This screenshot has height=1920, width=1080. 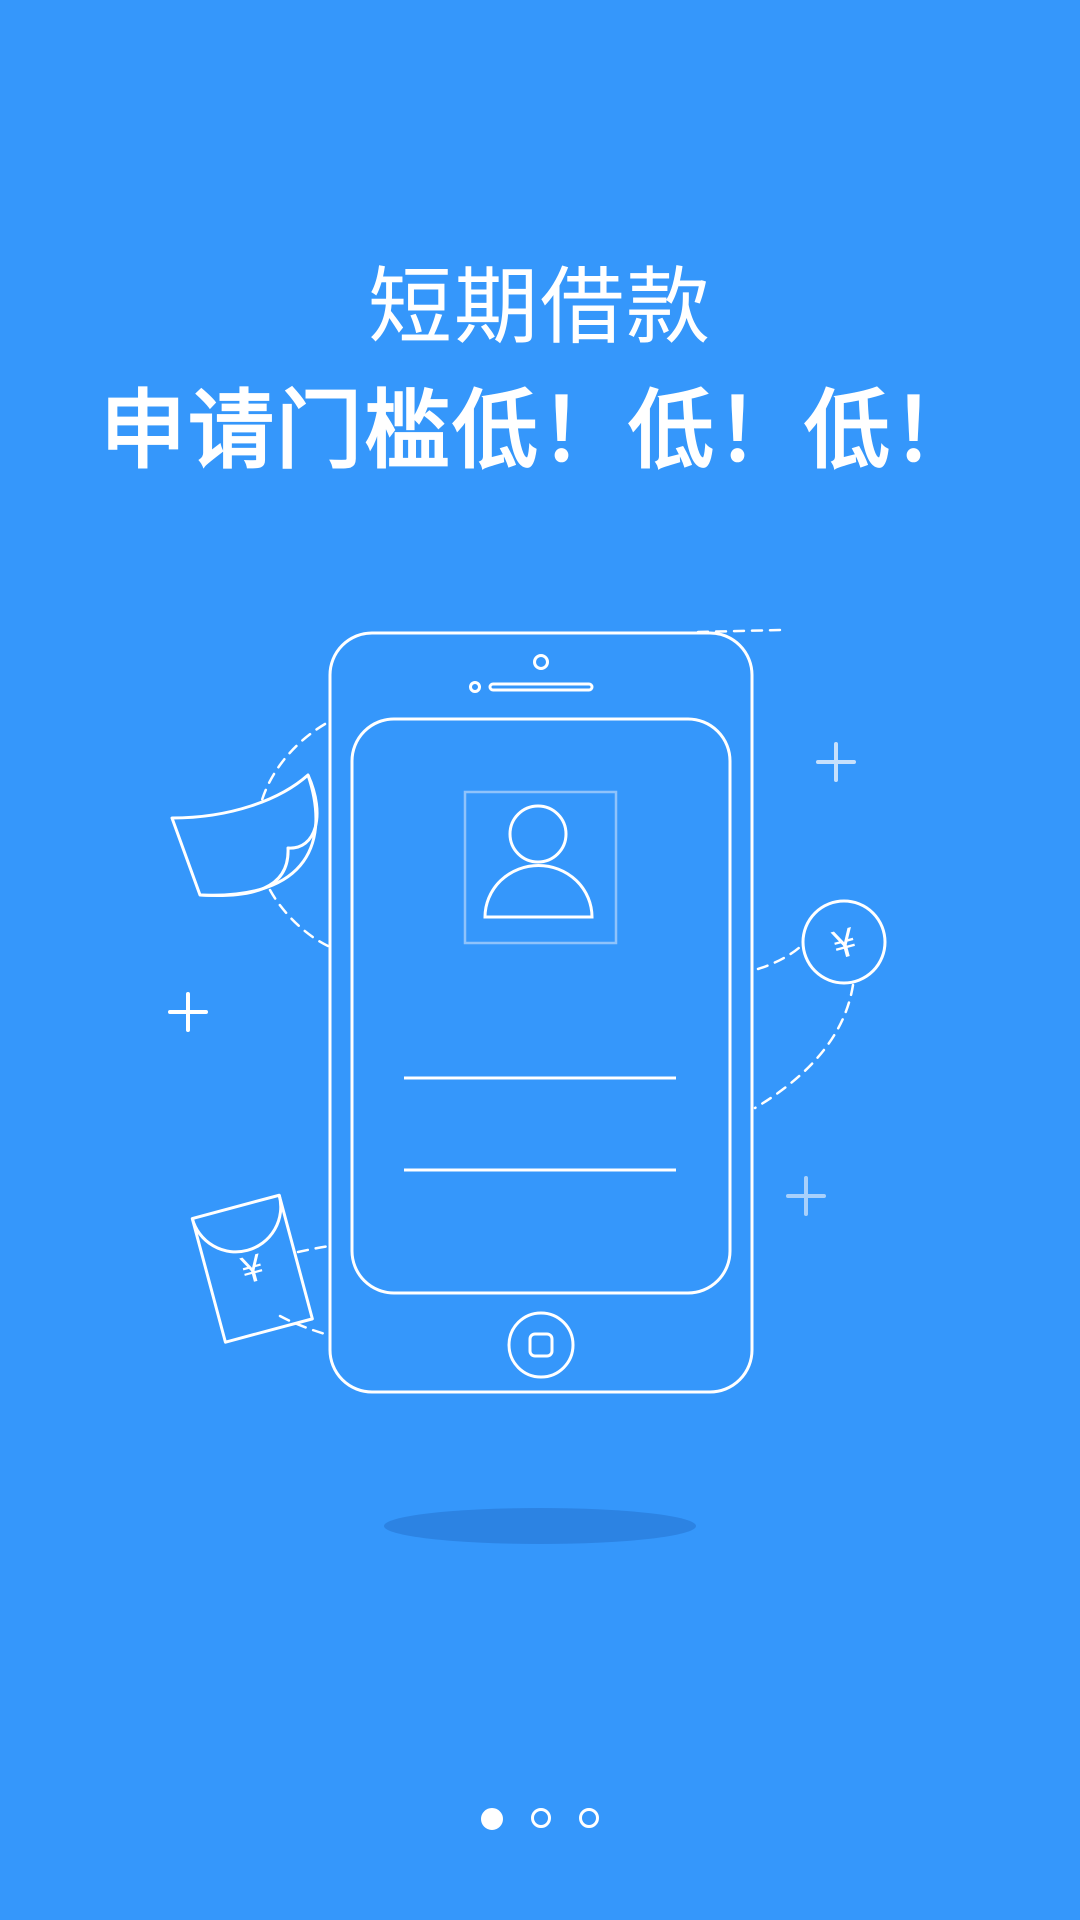 What do you see at coordinates (244, 835) in the screenshot?
I see `banknote-icon` at bounding box center [244, 835].